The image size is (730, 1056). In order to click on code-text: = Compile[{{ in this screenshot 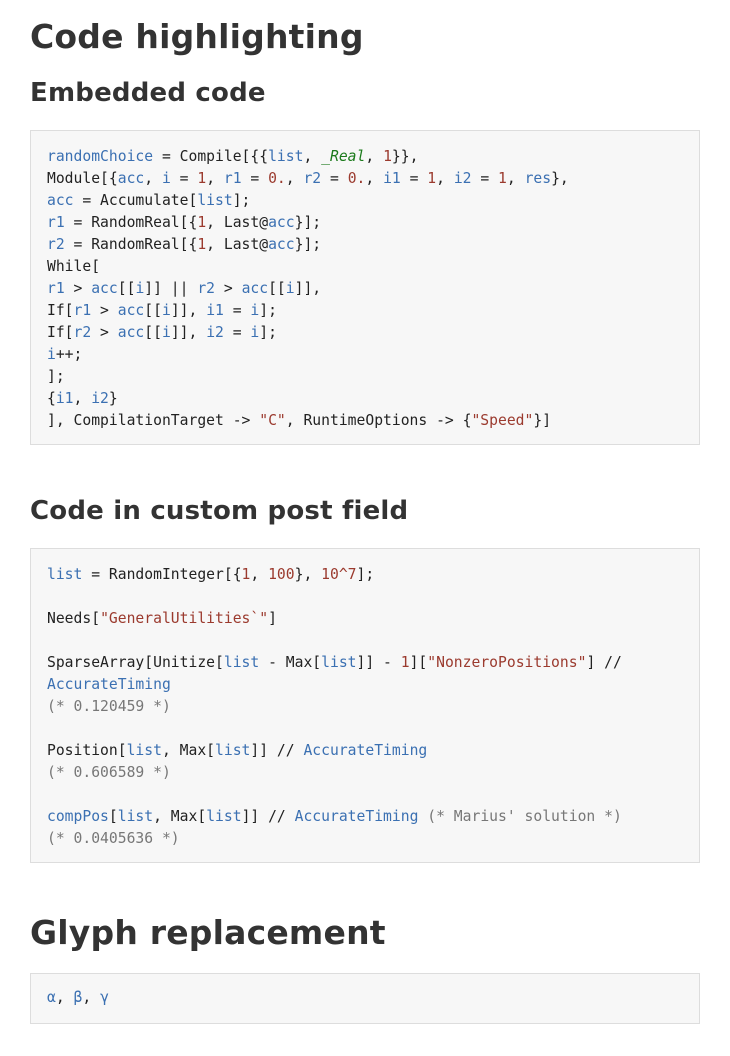, I will do `click(211, 156)`.